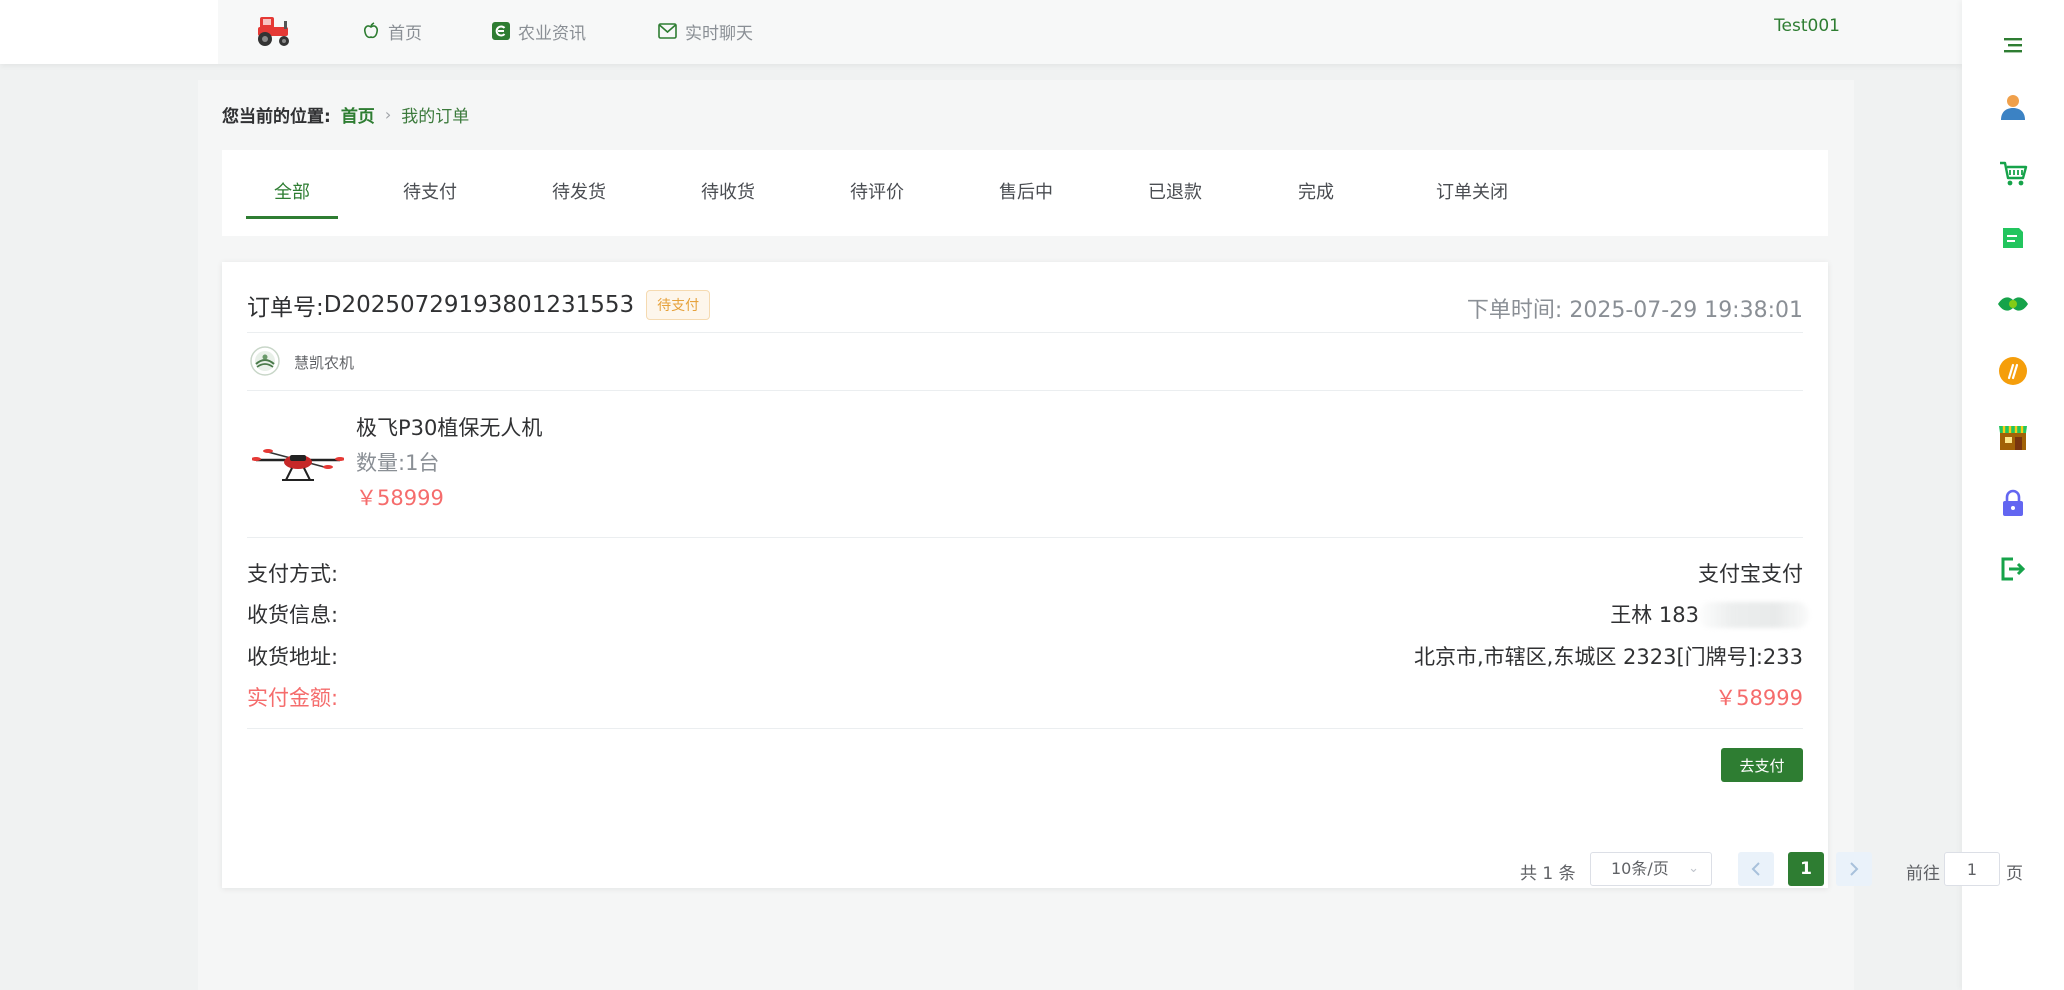  I want to click on cart-icon, so click(2014, 173).